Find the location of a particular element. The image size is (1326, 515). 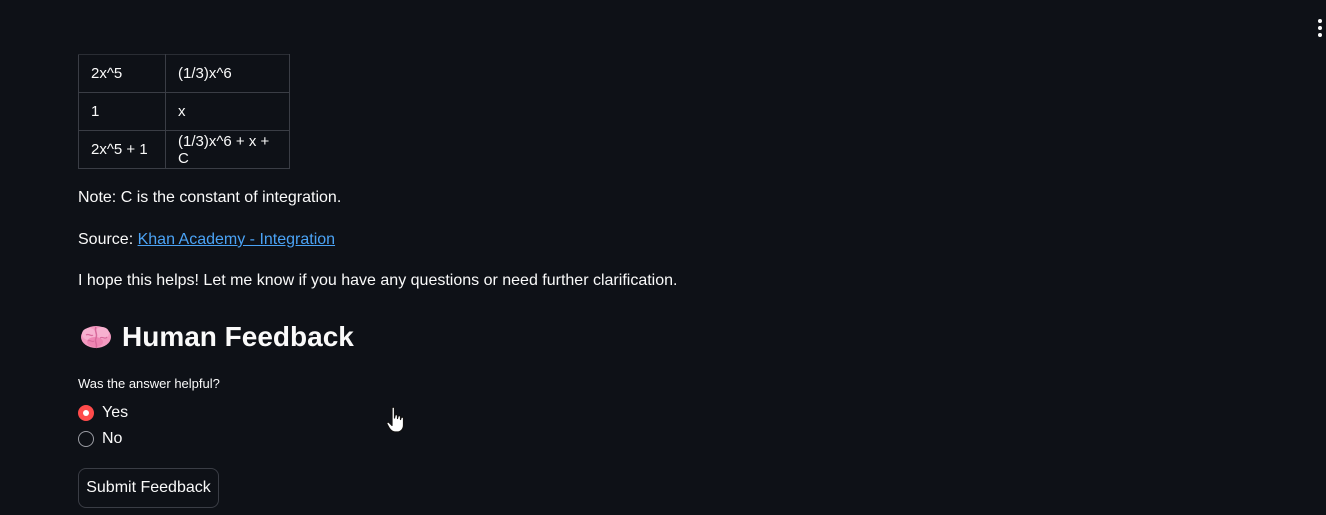

feedback-question: Was the answer helpful? is located at coordinates (149, 383).